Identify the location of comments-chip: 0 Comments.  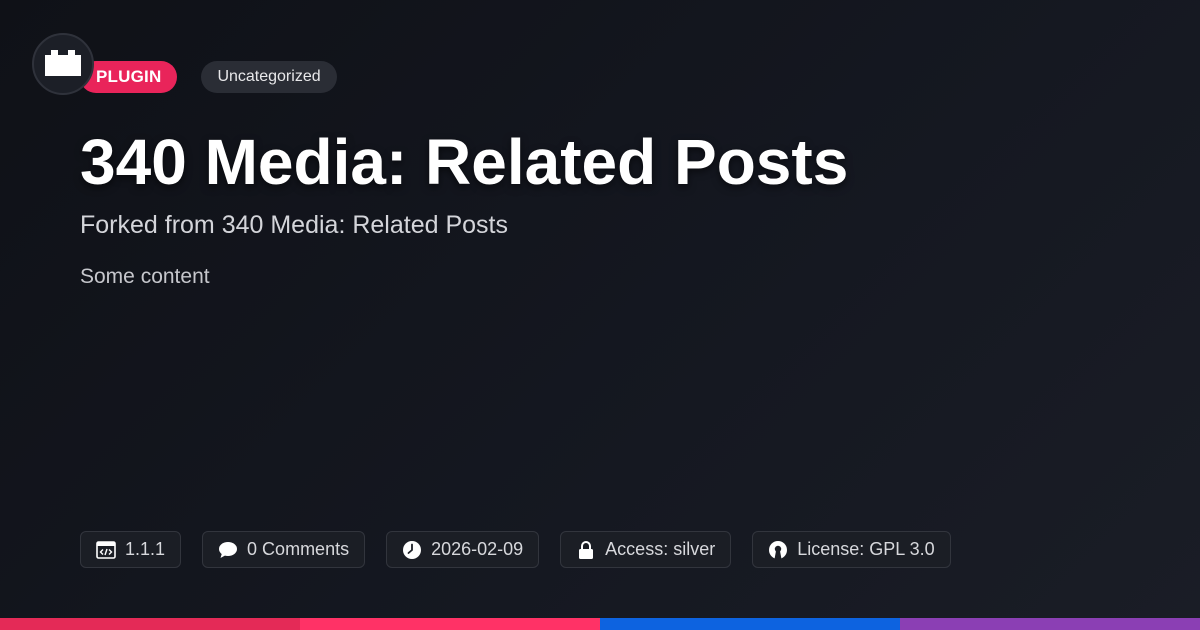
(284, 549).